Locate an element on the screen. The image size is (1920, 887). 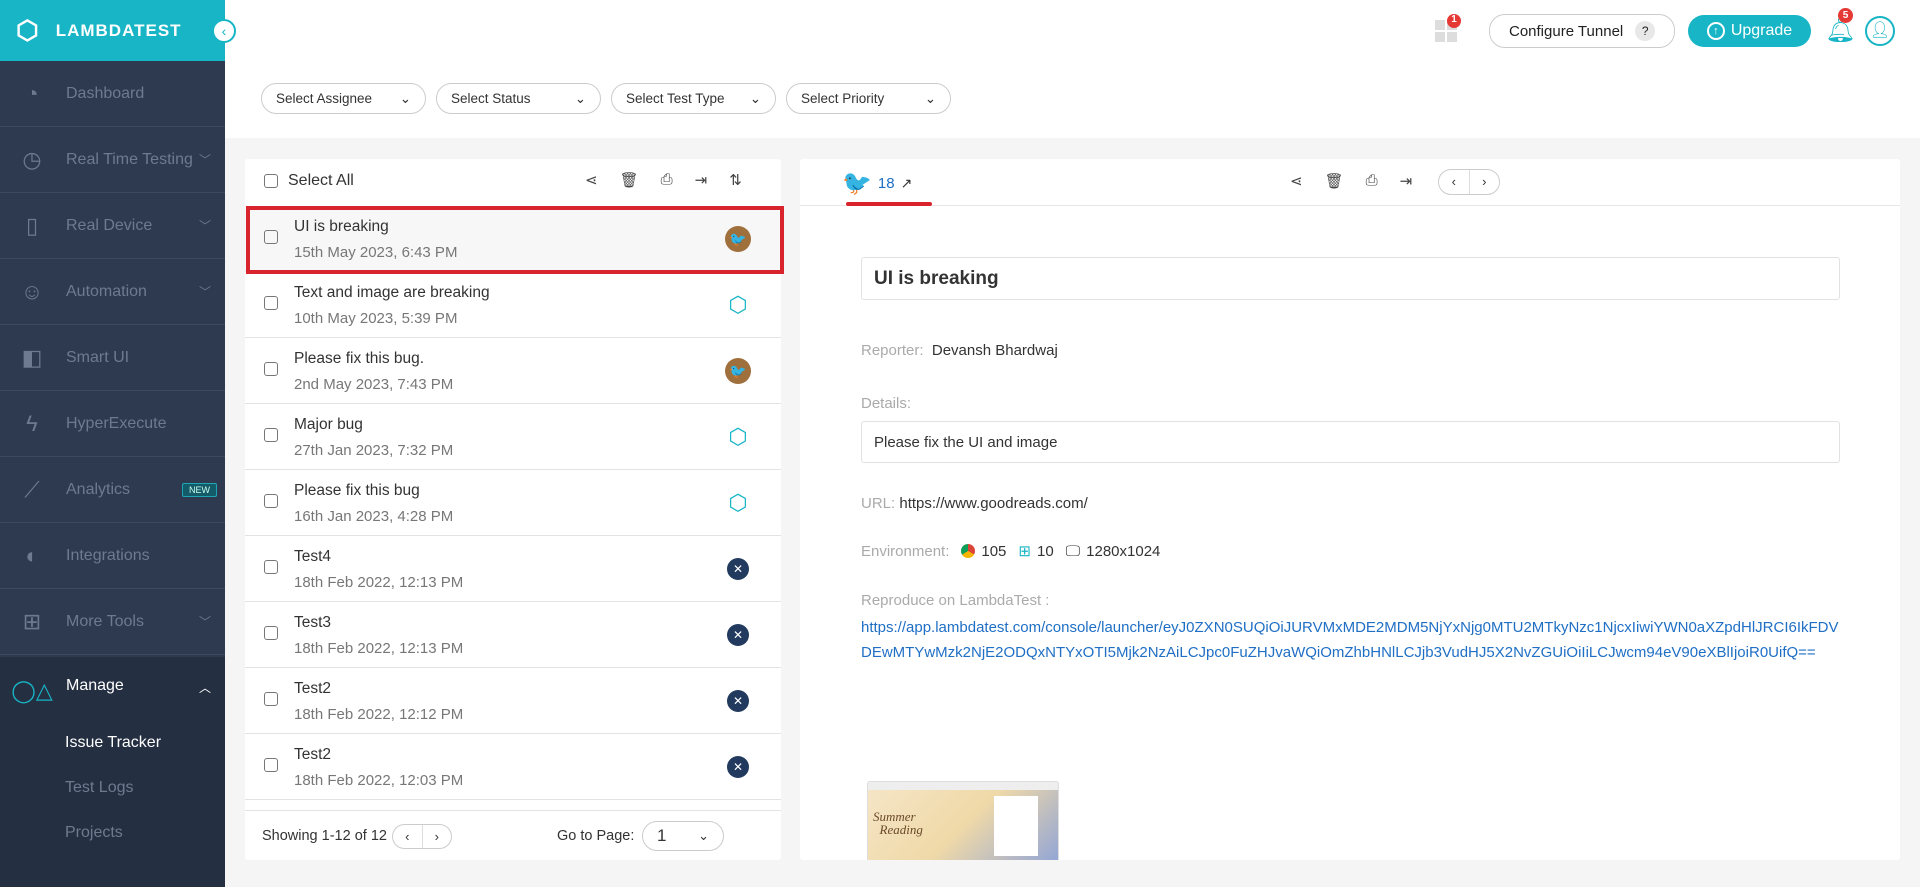
help-icon: ? is located at coordinates (1645, 31).